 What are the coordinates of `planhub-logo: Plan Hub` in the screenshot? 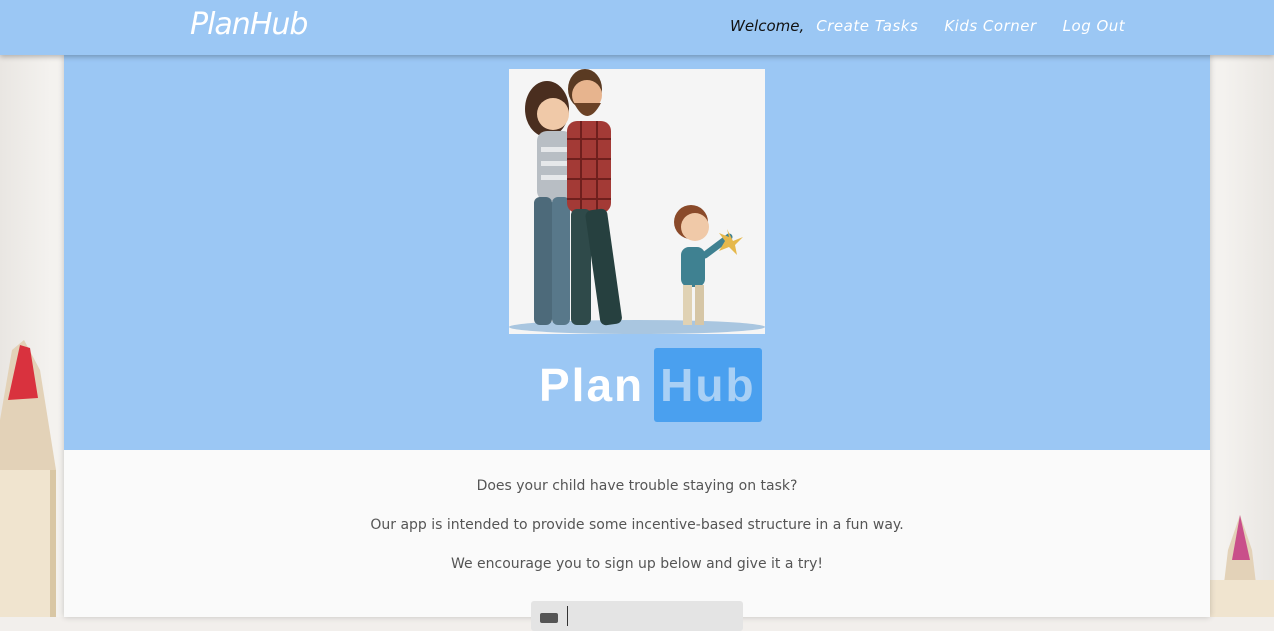 It's located at (650, 385).